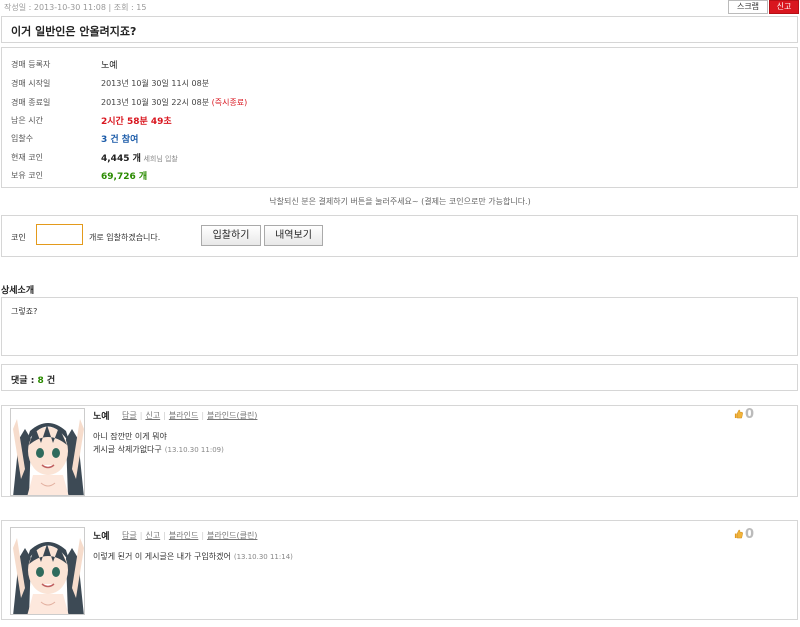 The image size is (800, 627). I want to click on bid-count: 3 건 참여, so click(120, 140).